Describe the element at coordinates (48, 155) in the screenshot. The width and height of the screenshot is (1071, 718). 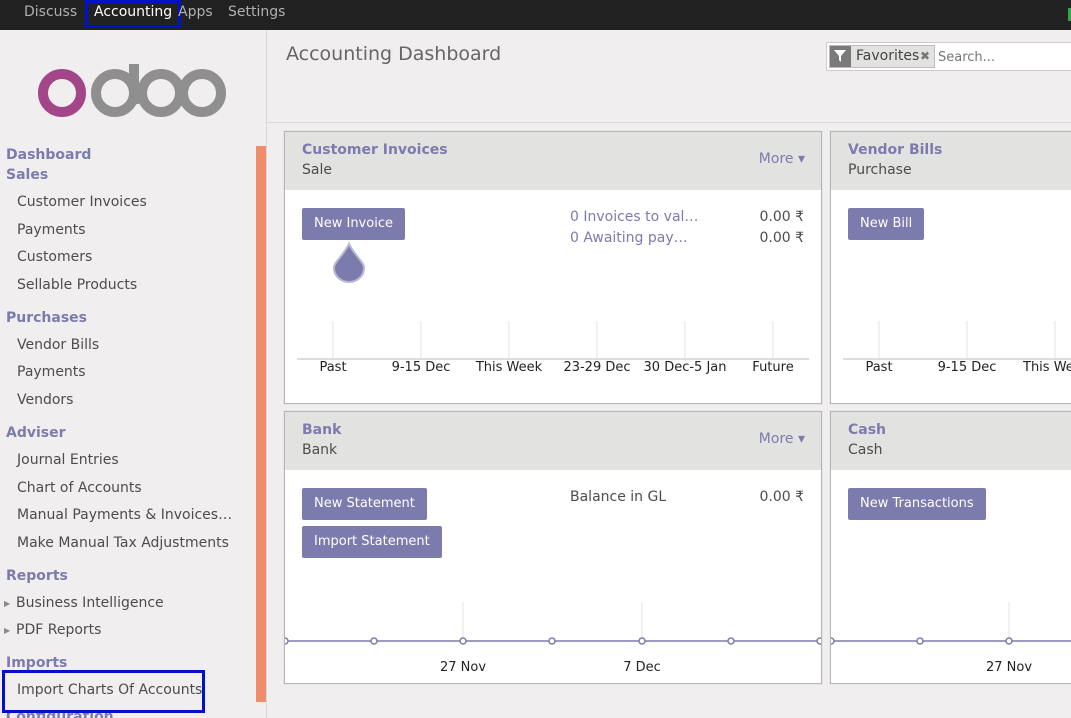
I see `sidebar-section-dashboard: Dashboard` at that location.